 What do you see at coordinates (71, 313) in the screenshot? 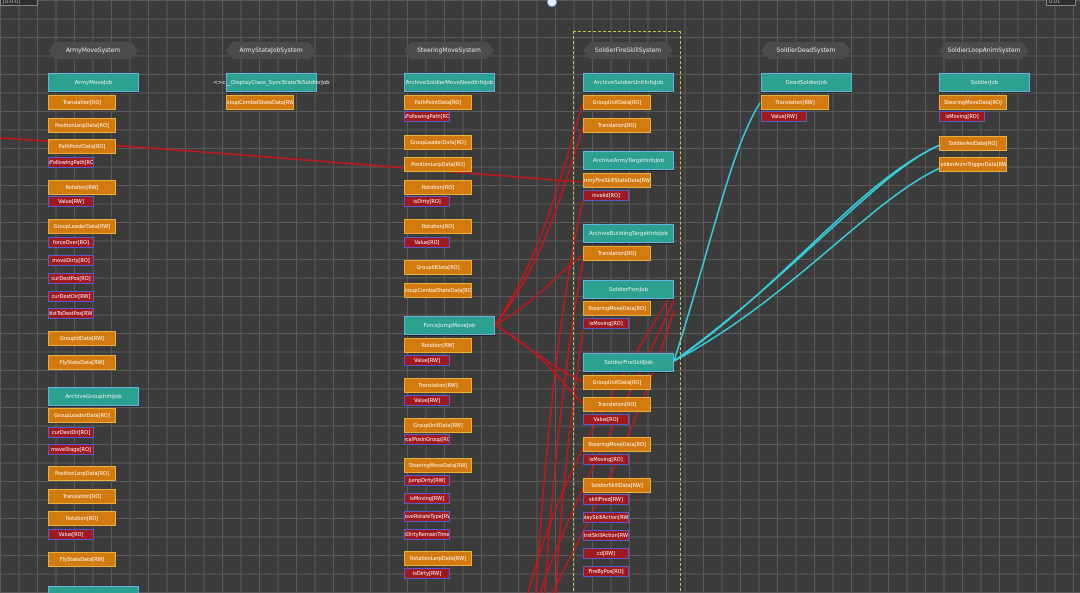
I see `component-slot: distToDestPos[RW]` at bounding box center [71, 313].